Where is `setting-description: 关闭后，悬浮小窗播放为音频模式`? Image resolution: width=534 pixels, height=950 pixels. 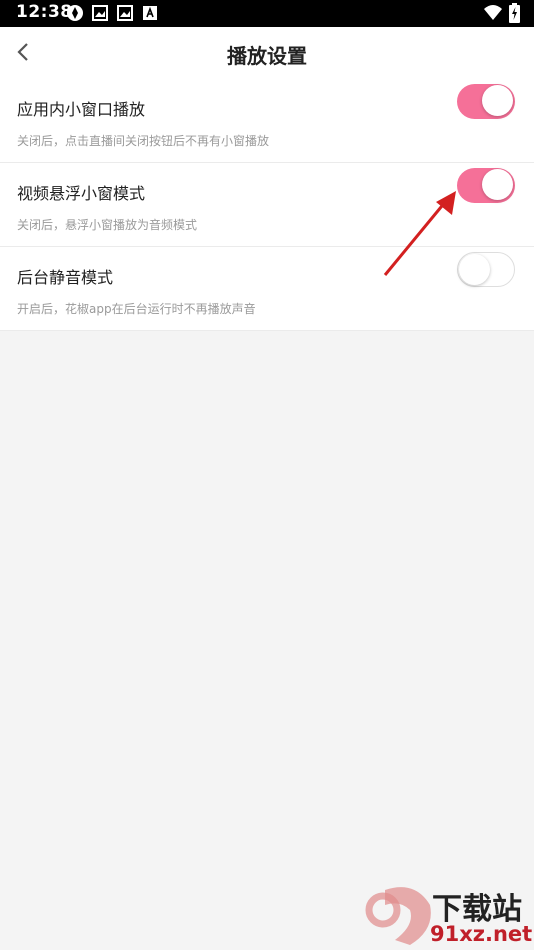 setting-description: 关闭后，悬浮小窗播放为音频模式 is located at coordinates (107, 225).